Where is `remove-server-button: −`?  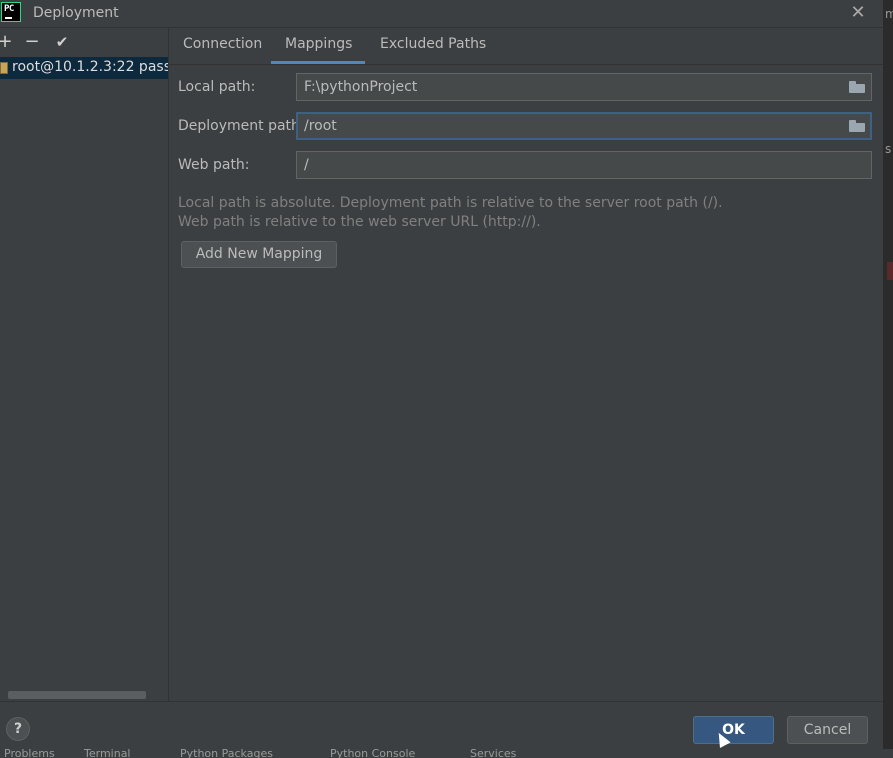
remove-server-button: − is located at coordinates (32, 42).